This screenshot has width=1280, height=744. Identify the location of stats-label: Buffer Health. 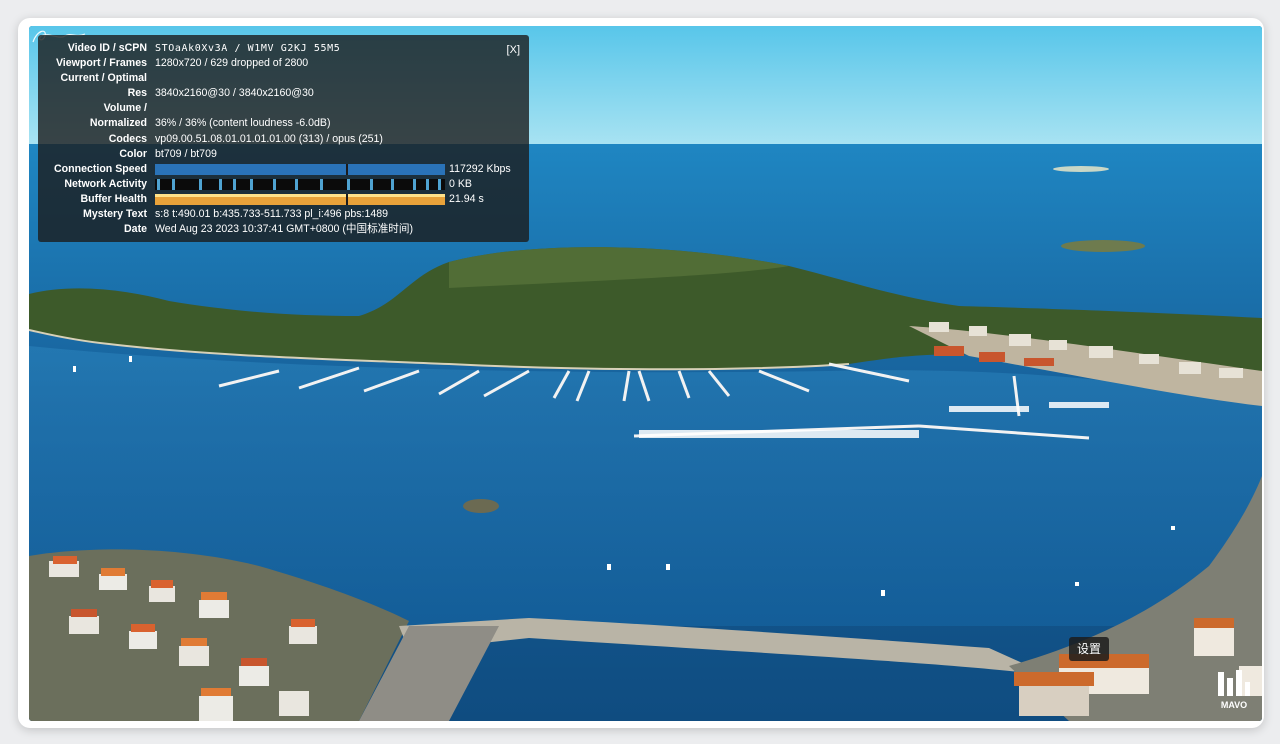
(113, 198).